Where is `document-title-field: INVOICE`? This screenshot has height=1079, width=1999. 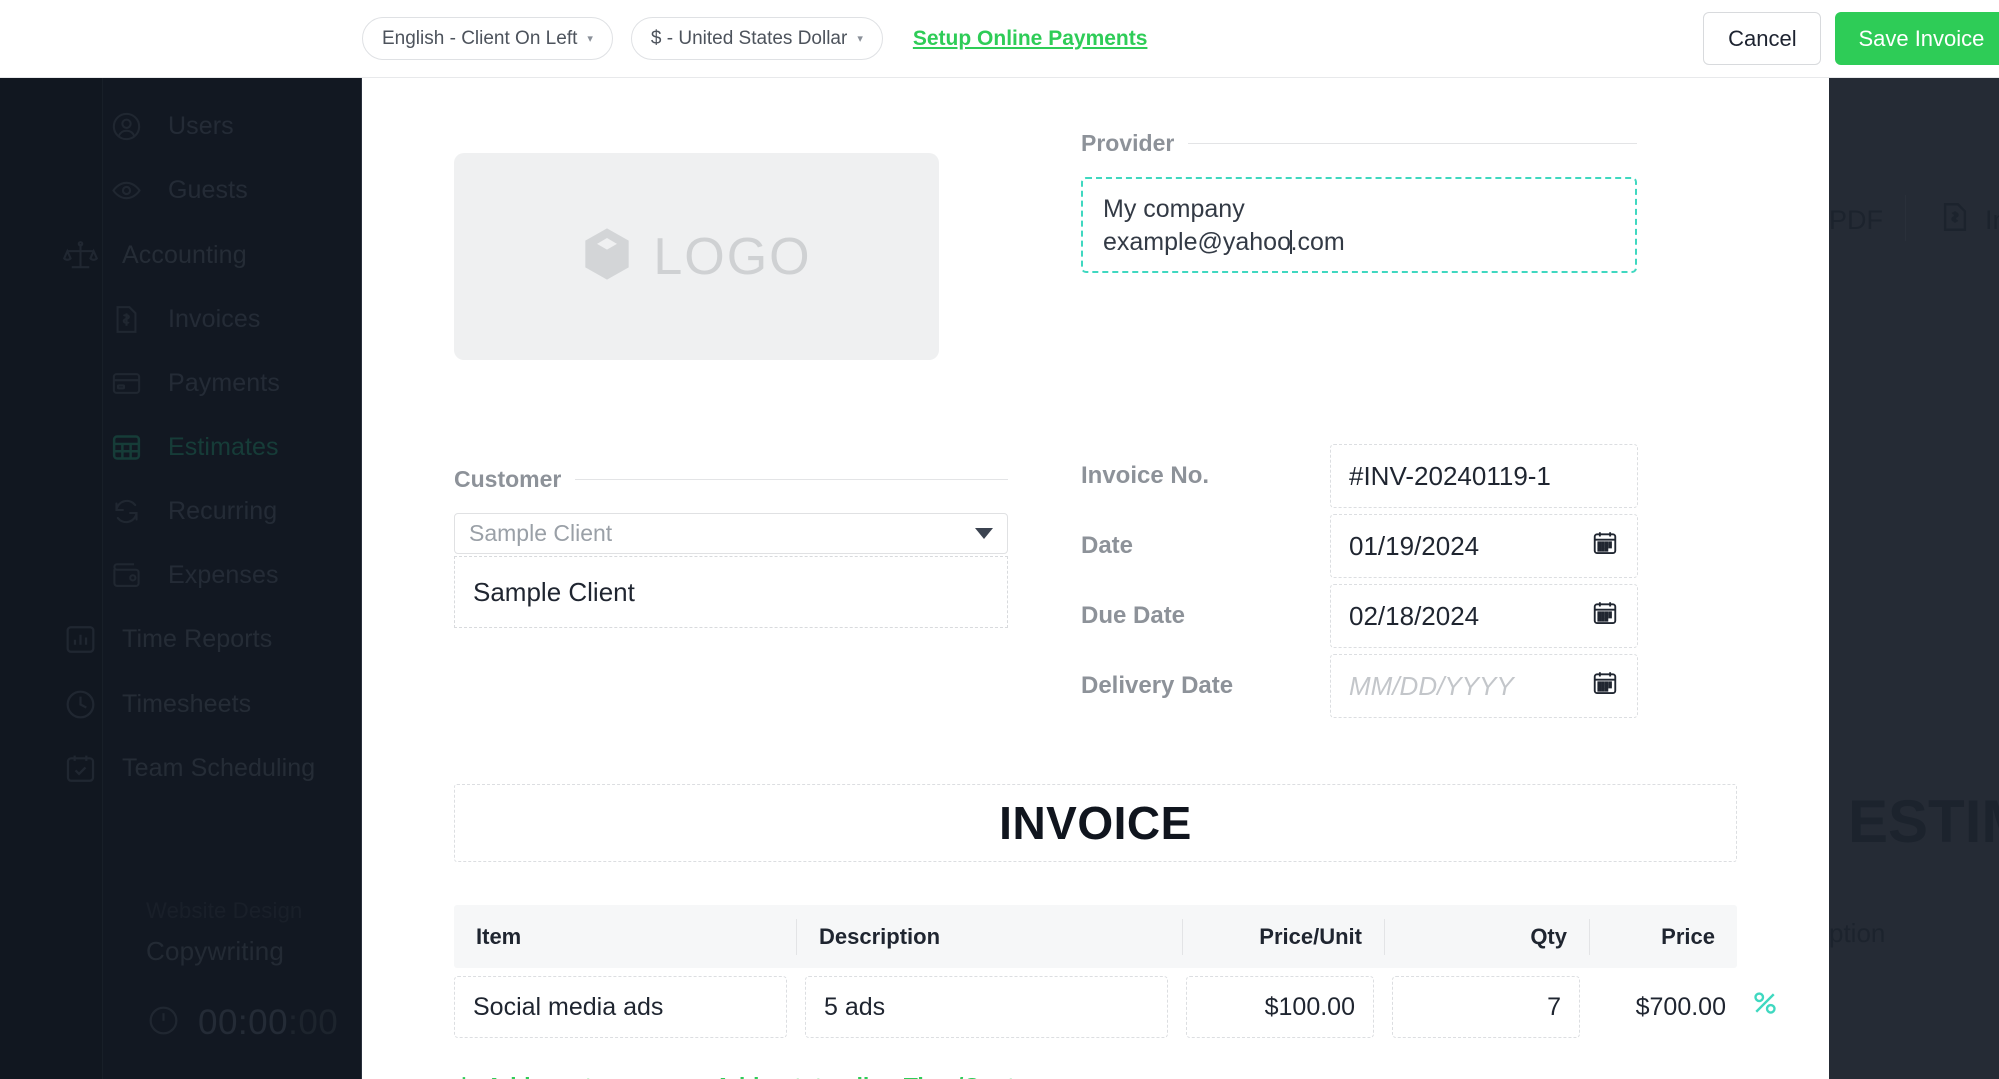
document-title-field: INVOICE is located at coordinates (1095, 823).